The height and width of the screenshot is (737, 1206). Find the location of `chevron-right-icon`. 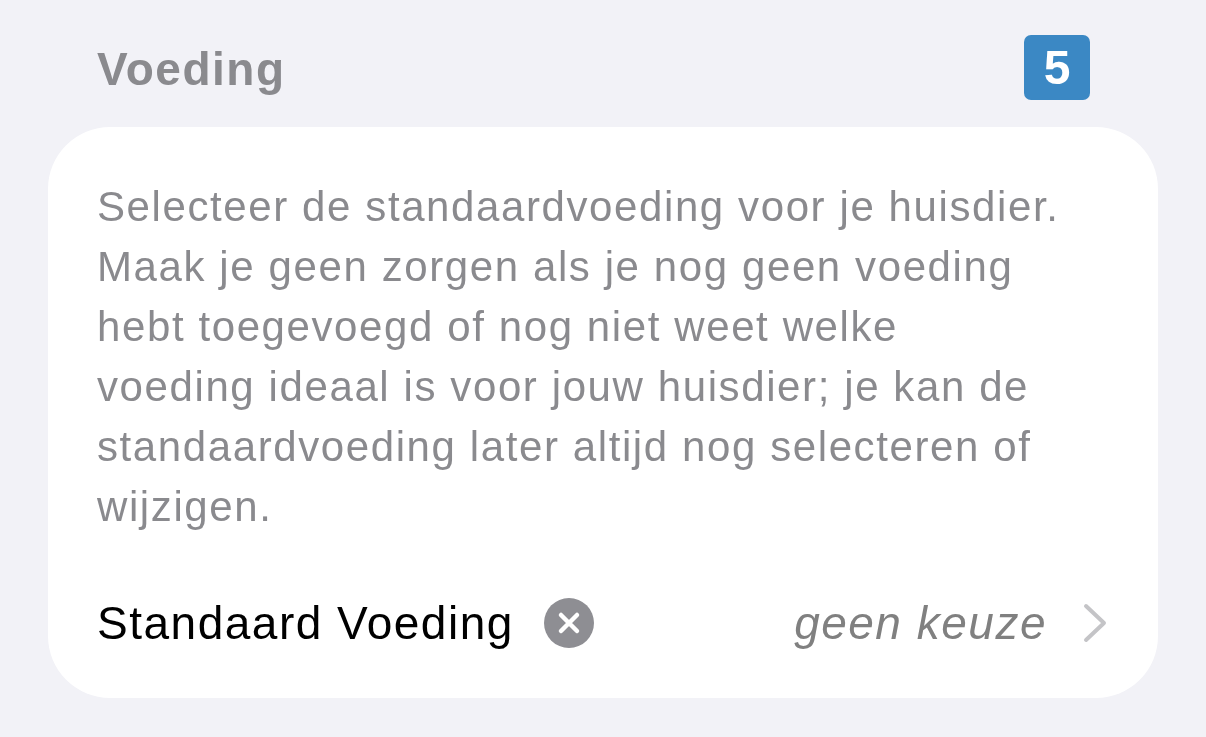

chevron-right-icon is located at coordinates (1095, 623).